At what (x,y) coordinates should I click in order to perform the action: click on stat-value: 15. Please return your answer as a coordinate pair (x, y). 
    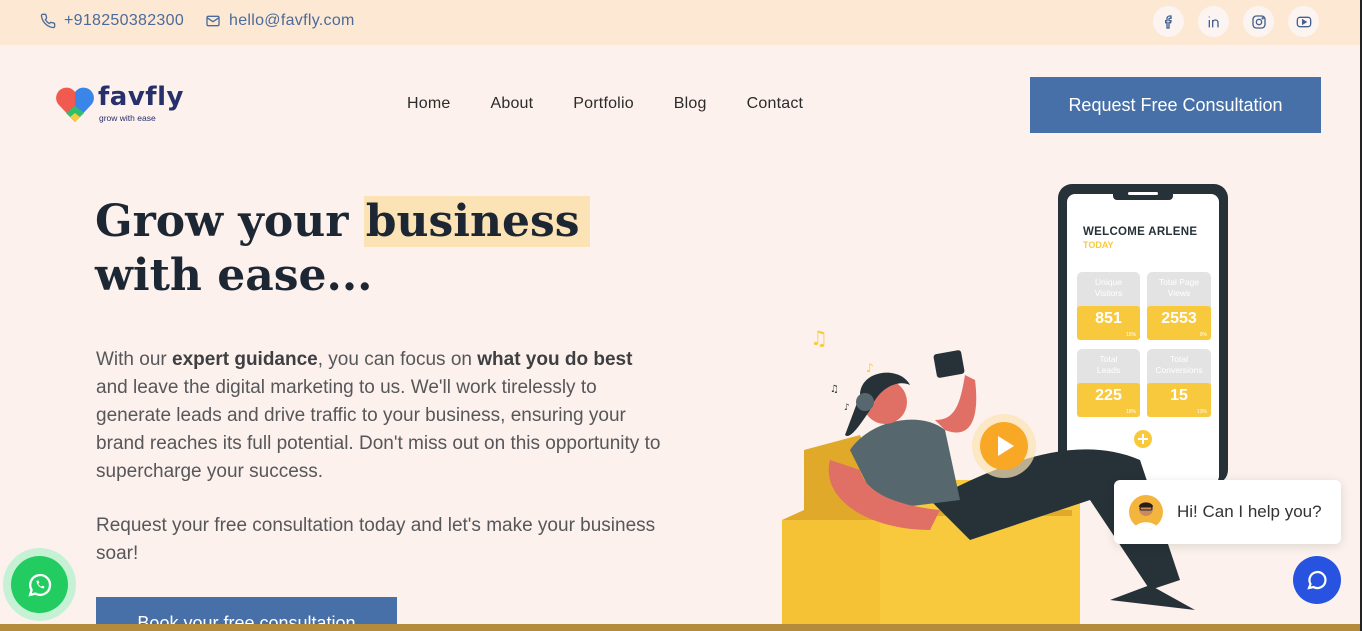
    Looking at the image, I should click on (1179, 395).